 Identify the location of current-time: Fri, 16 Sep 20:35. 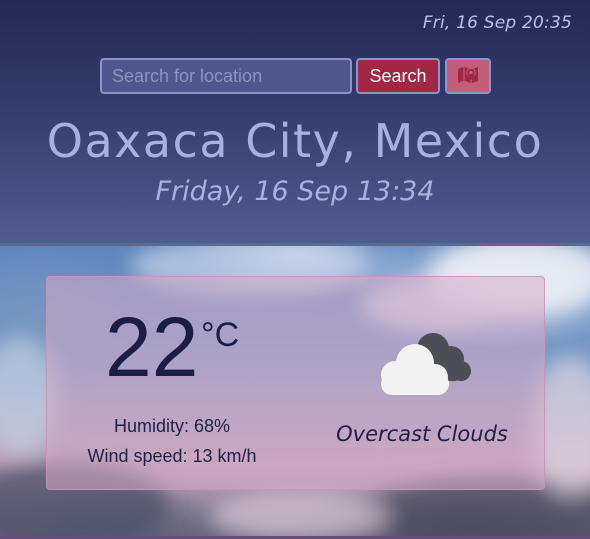
(497, 23).